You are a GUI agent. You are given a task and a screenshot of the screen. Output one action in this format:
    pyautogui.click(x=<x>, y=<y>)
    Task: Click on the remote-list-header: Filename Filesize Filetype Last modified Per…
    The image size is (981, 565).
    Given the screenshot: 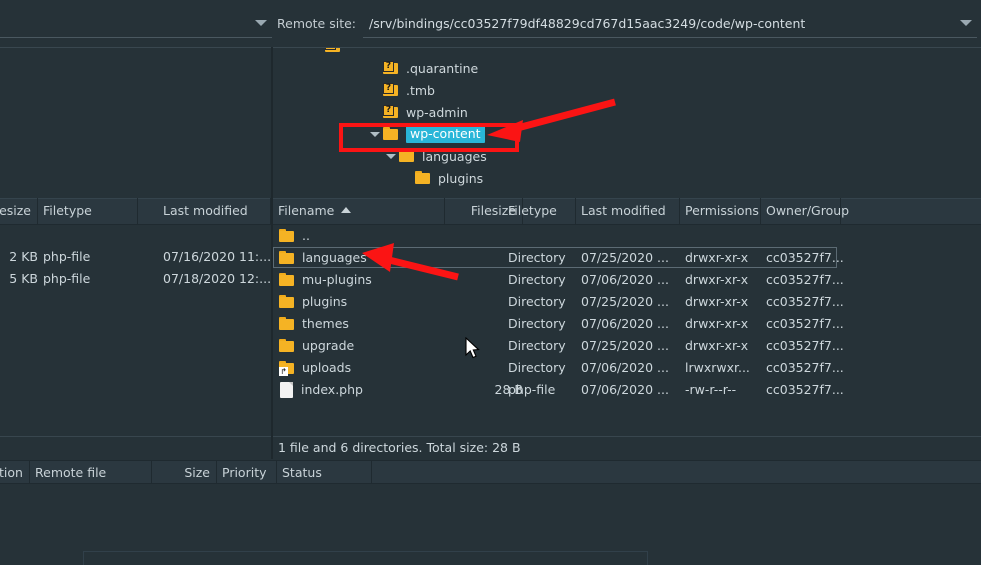 What is the action you would take?
    pyautogui.click(x=627, y=211)
    